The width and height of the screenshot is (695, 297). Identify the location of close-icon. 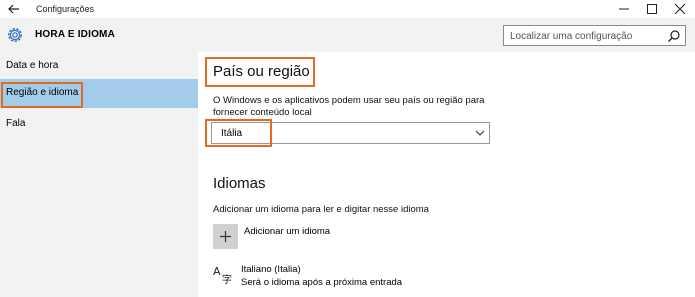
(680, 9).